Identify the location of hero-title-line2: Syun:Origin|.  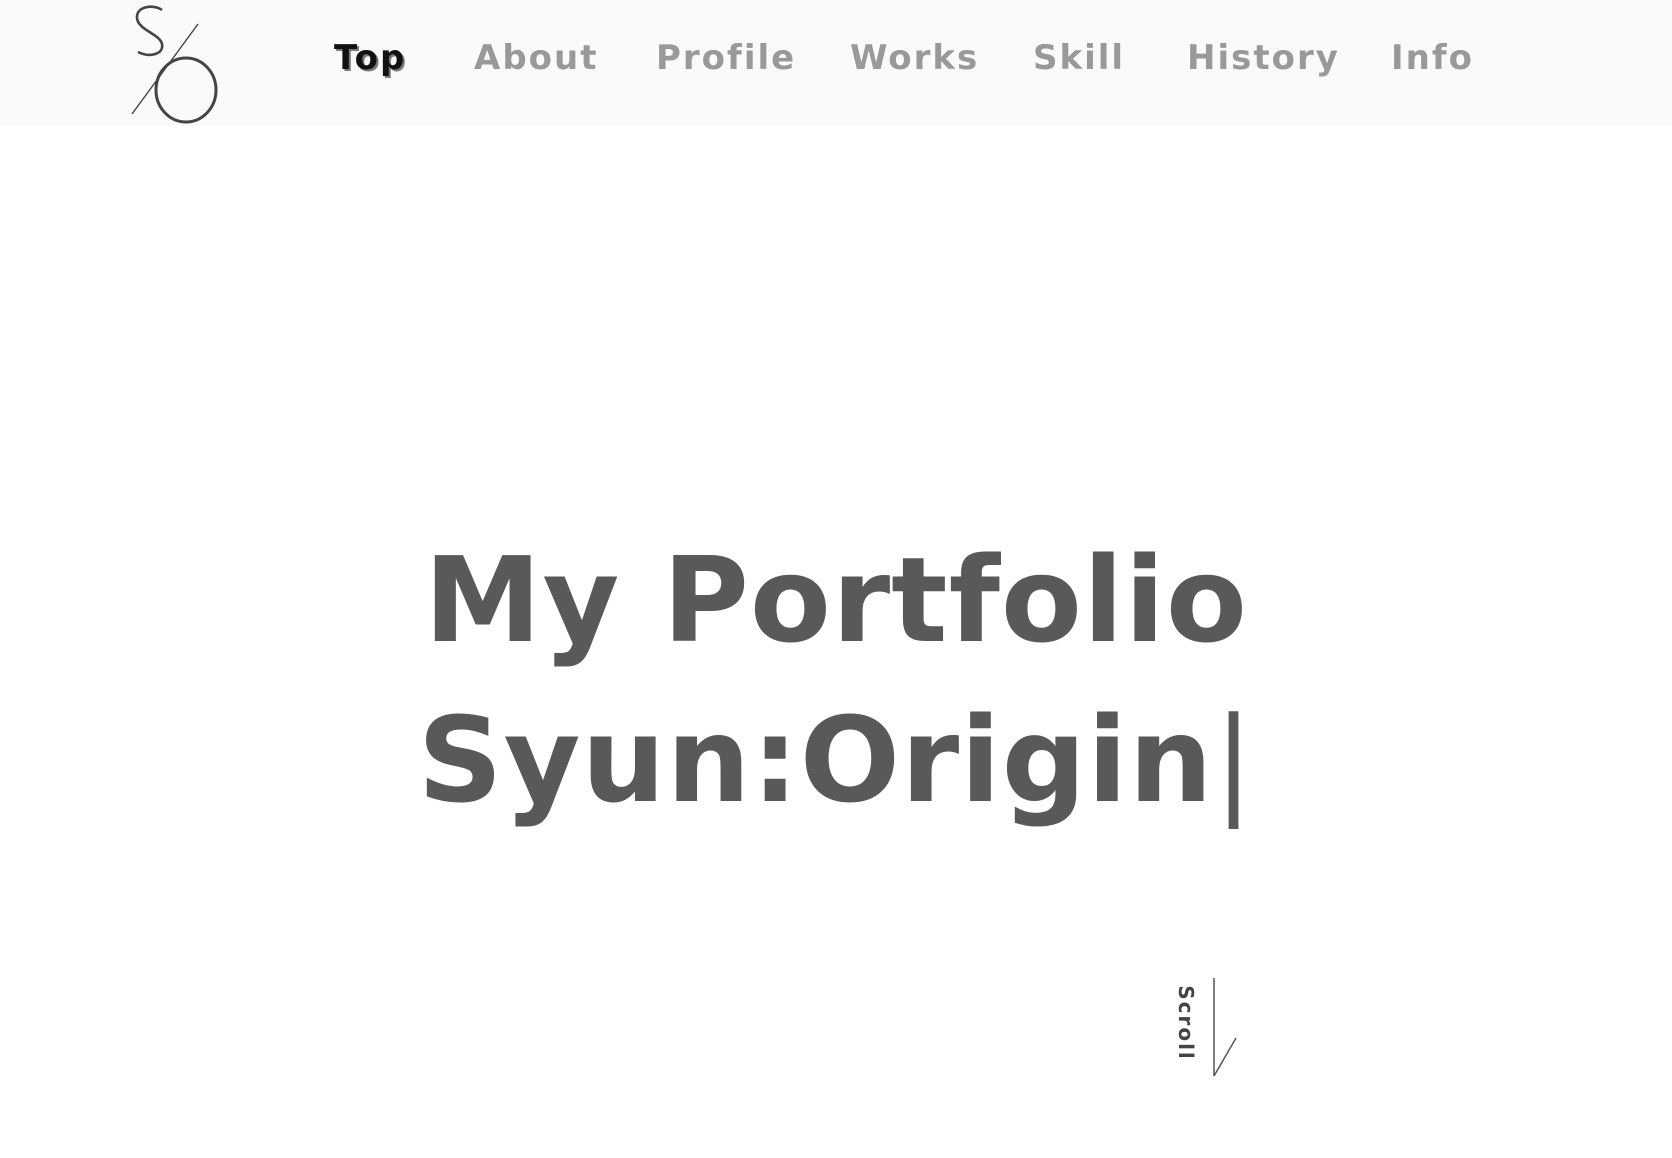
(836, 760).